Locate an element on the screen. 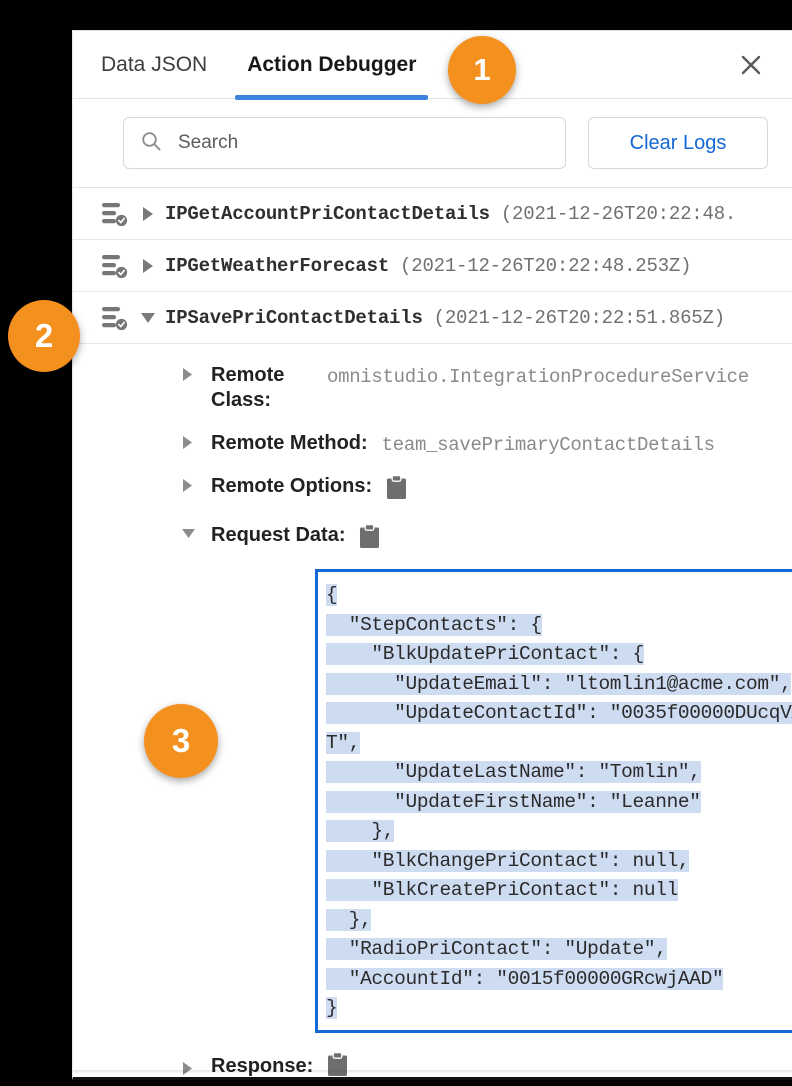 This screenshot has width=792, height=1086. log-timestamp: (2021-12-26T20:22:51.865Z) is located at coordinates (579, 317).